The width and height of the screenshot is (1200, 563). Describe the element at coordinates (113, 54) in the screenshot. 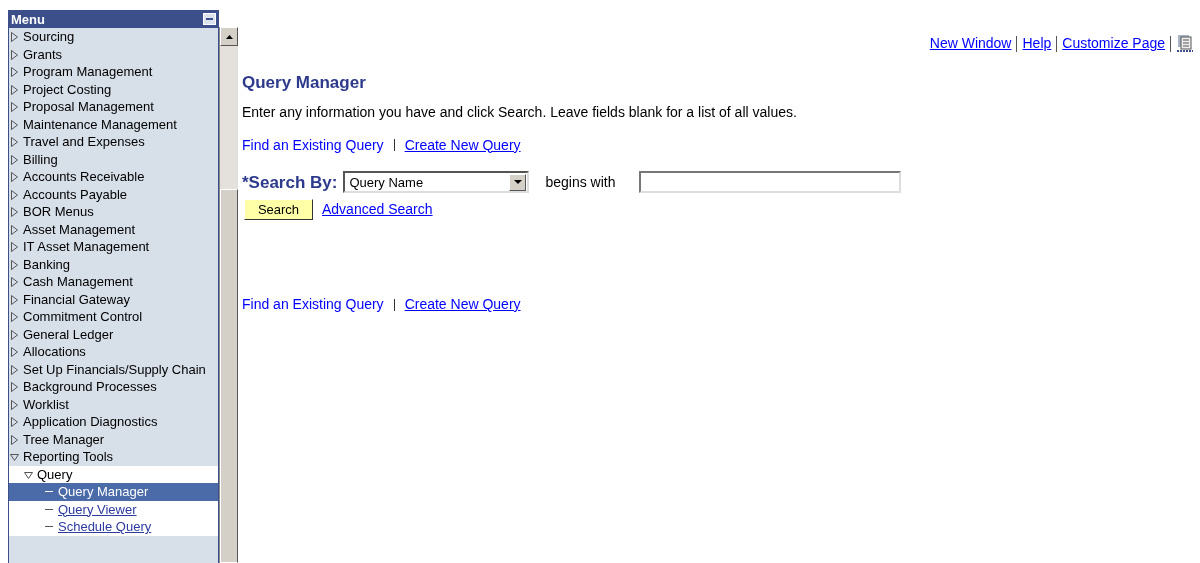

I see `menu-folder: Grants` at that location.